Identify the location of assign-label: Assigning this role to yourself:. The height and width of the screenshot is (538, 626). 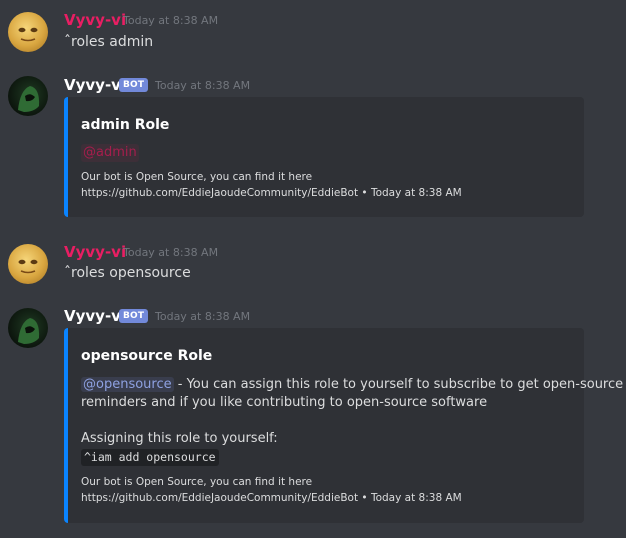
(179, 438).